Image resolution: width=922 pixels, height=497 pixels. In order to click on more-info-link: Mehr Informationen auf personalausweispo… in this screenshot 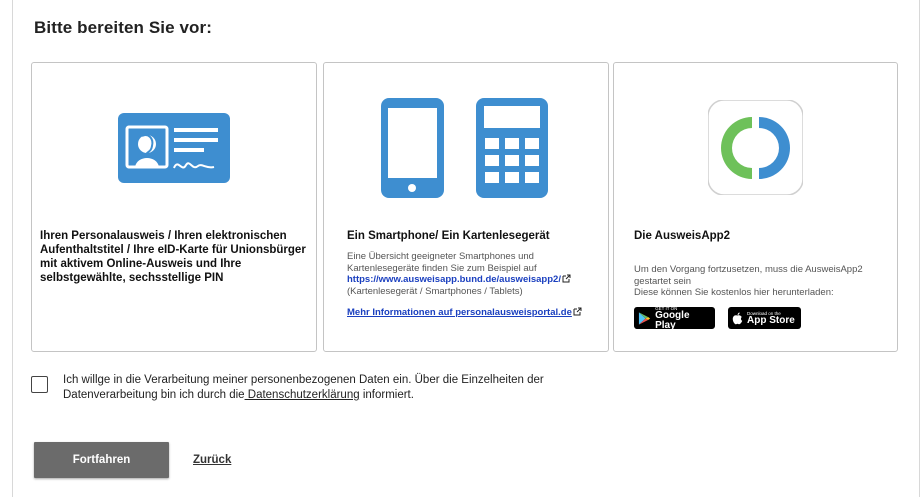, I will do `click(459, 312)`.